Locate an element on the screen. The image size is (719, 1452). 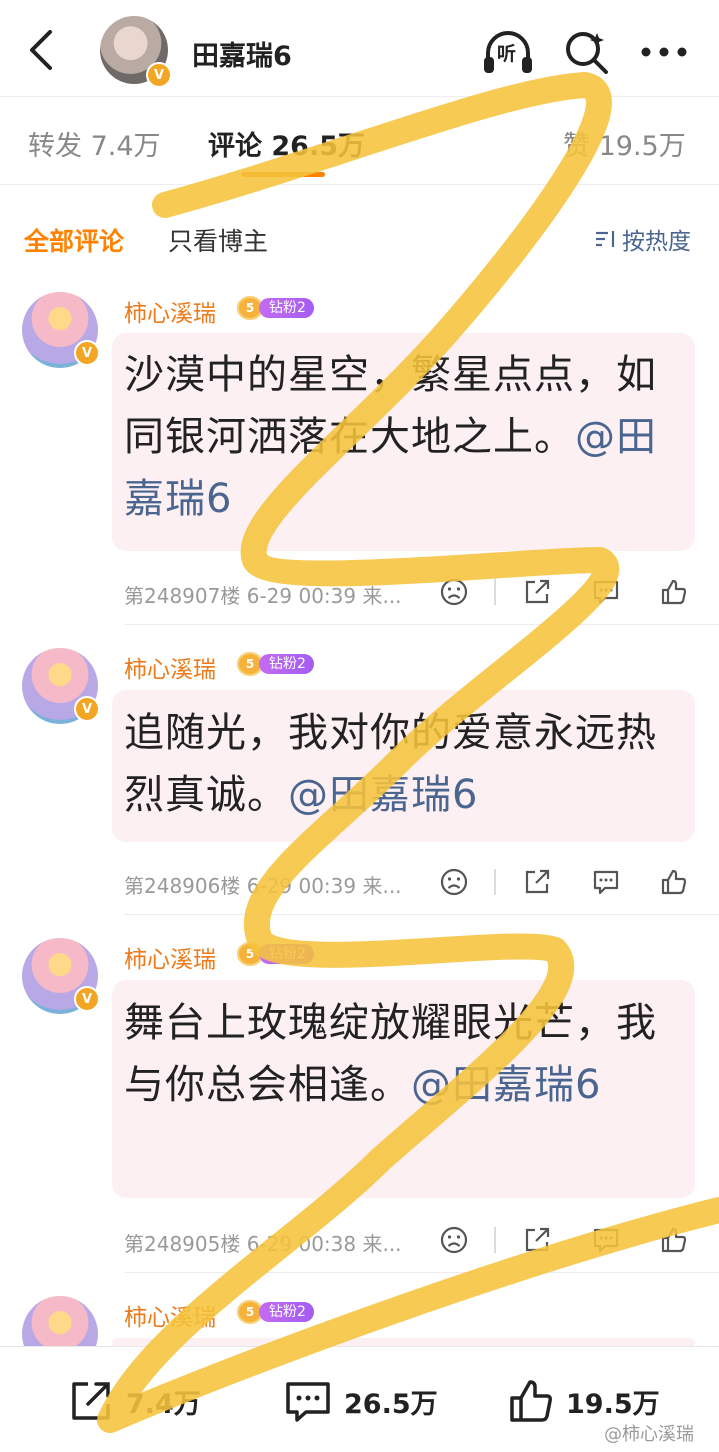
chevron-left-icon is located at coordinates (41, 50).